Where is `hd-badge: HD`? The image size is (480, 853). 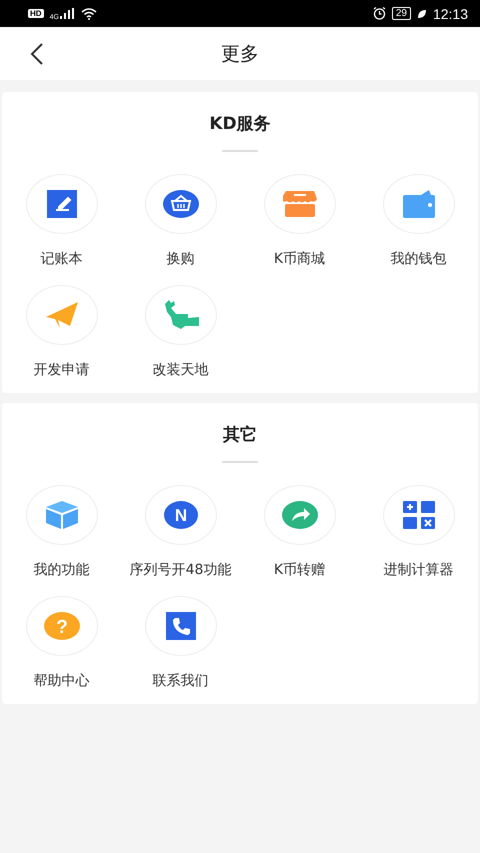
hd-badge: HD is located at coordinates (36, 13).